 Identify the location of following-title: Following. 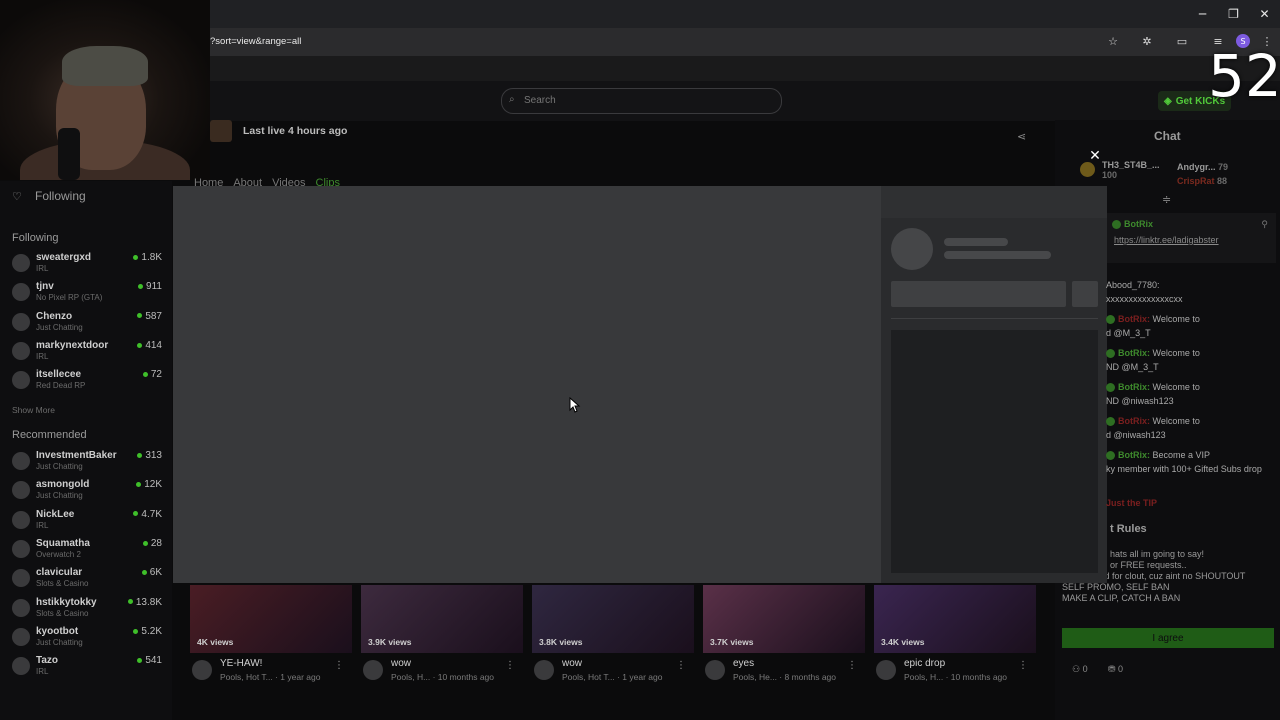
(60, 196).